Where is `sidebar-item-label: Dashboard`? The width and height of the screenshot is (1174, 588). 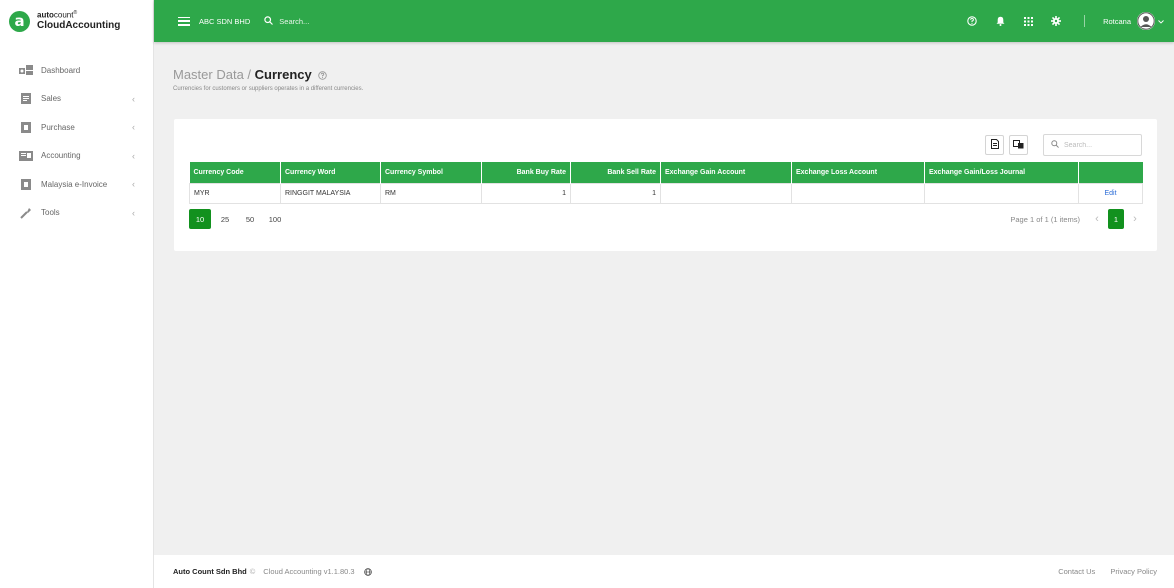 sidebar-item-label: Dashboard is located at coordinates (61, 70).